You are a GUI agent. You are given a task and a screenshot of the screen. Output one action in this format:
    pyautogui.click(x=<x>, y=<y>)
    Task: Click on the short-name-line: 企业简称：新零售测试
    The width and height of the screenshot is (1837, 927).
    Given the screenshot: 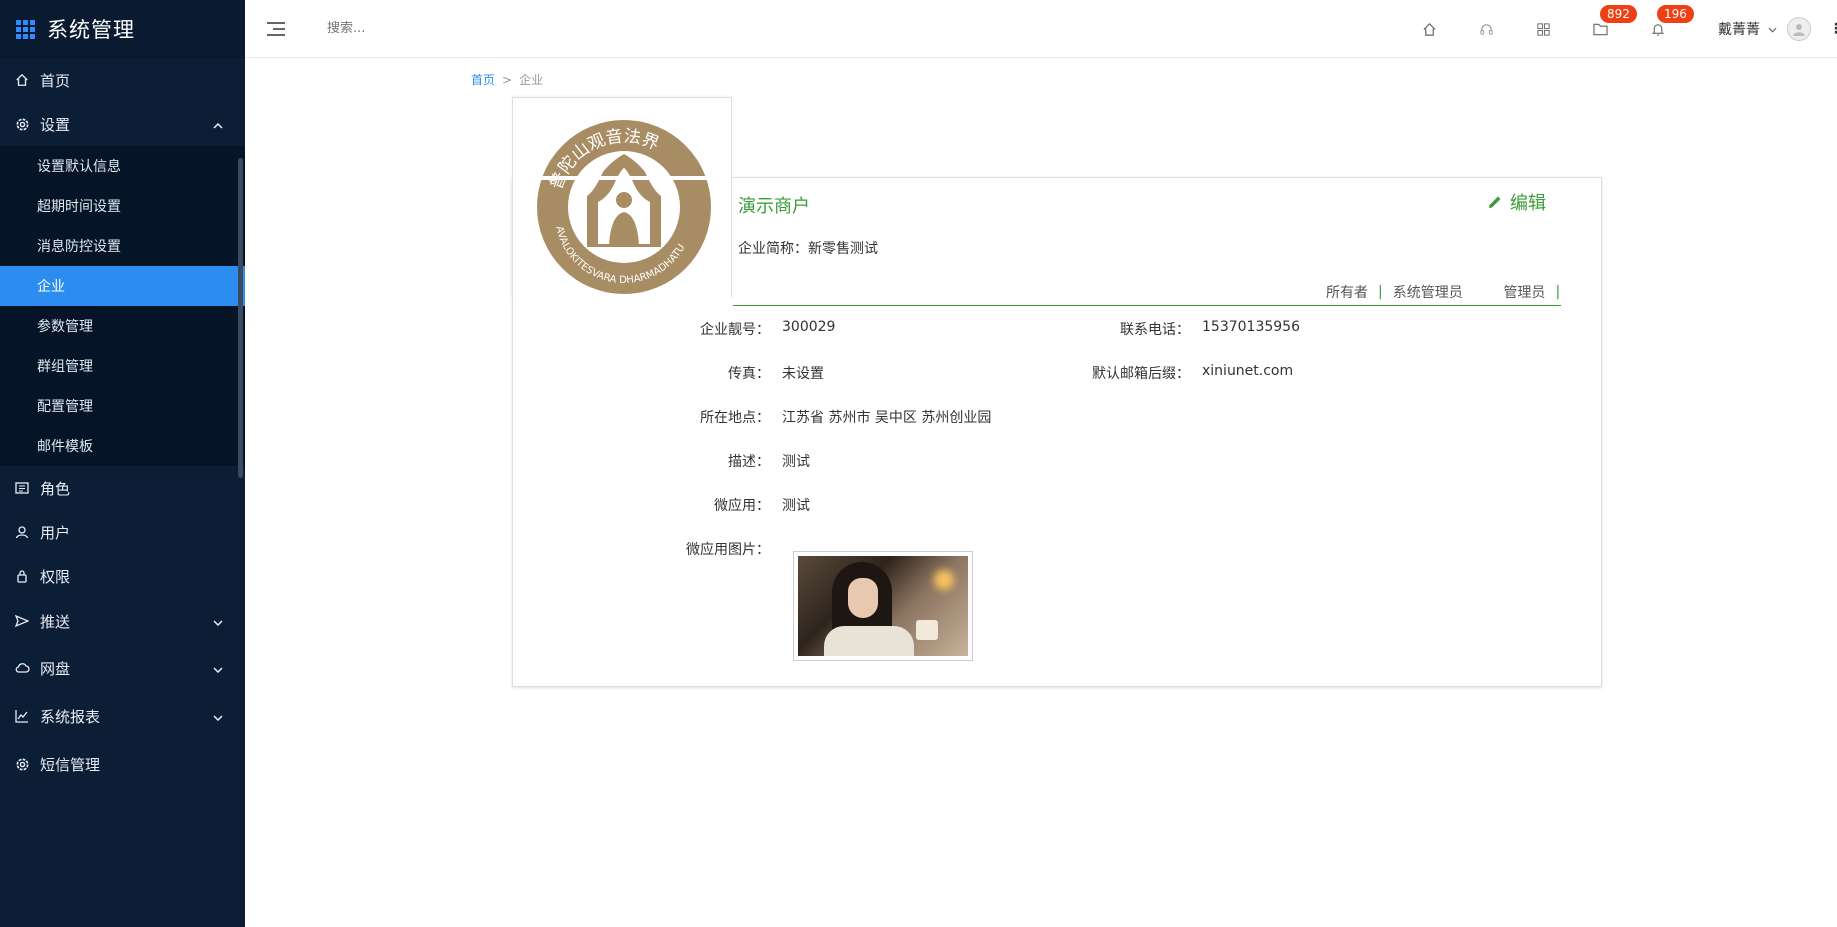 What is the action you would take?
    pyautogui.click(x=808, y=248)
    